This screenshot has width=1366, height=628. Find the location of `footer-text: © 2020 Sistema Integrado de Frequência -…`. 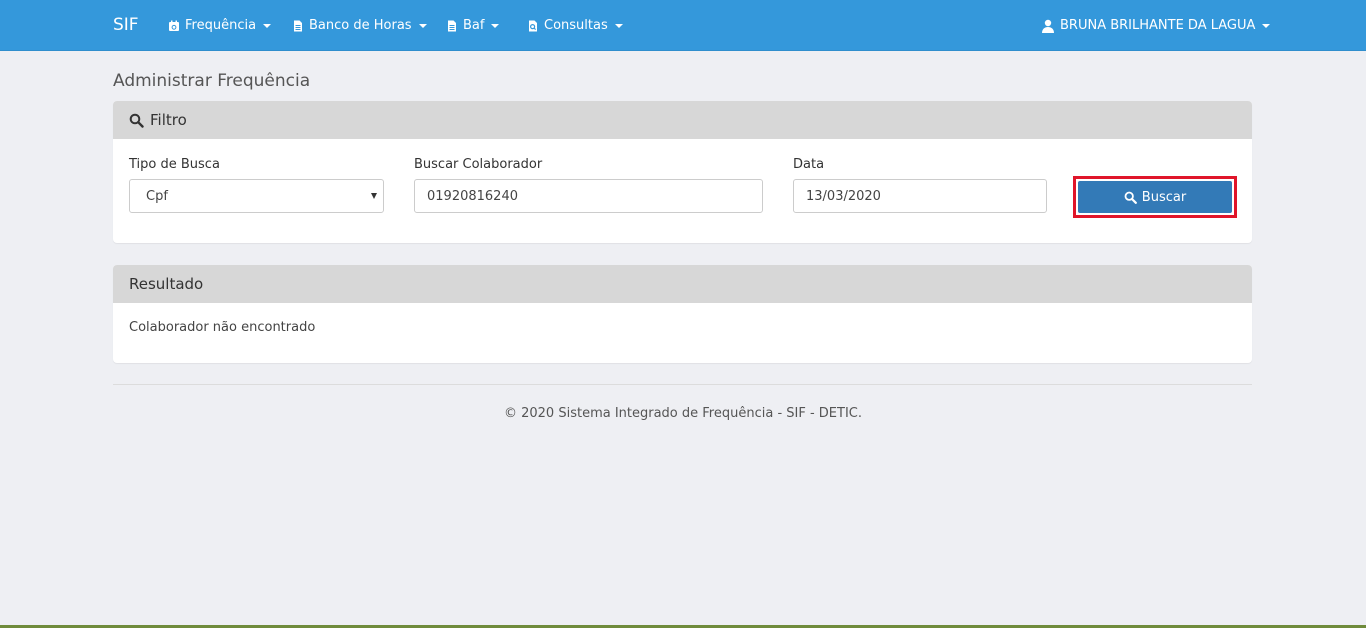

footer-text: © 2020 Sistema Integrado de Frequência -… is located at coordinates (683, 413).